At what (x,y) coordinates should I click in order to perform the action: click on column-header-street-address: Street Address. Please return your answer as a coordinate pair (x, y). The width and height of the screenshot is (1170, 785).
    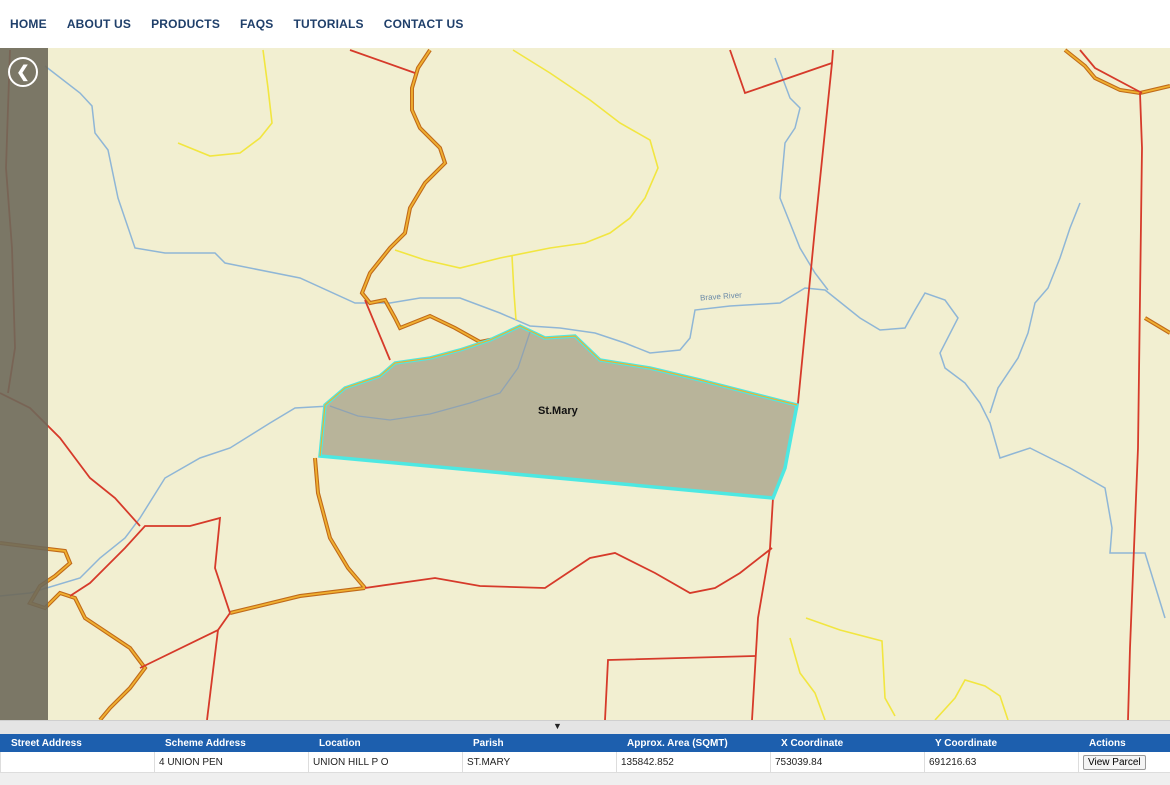
    Looking at the image, I should click on (77, 743).